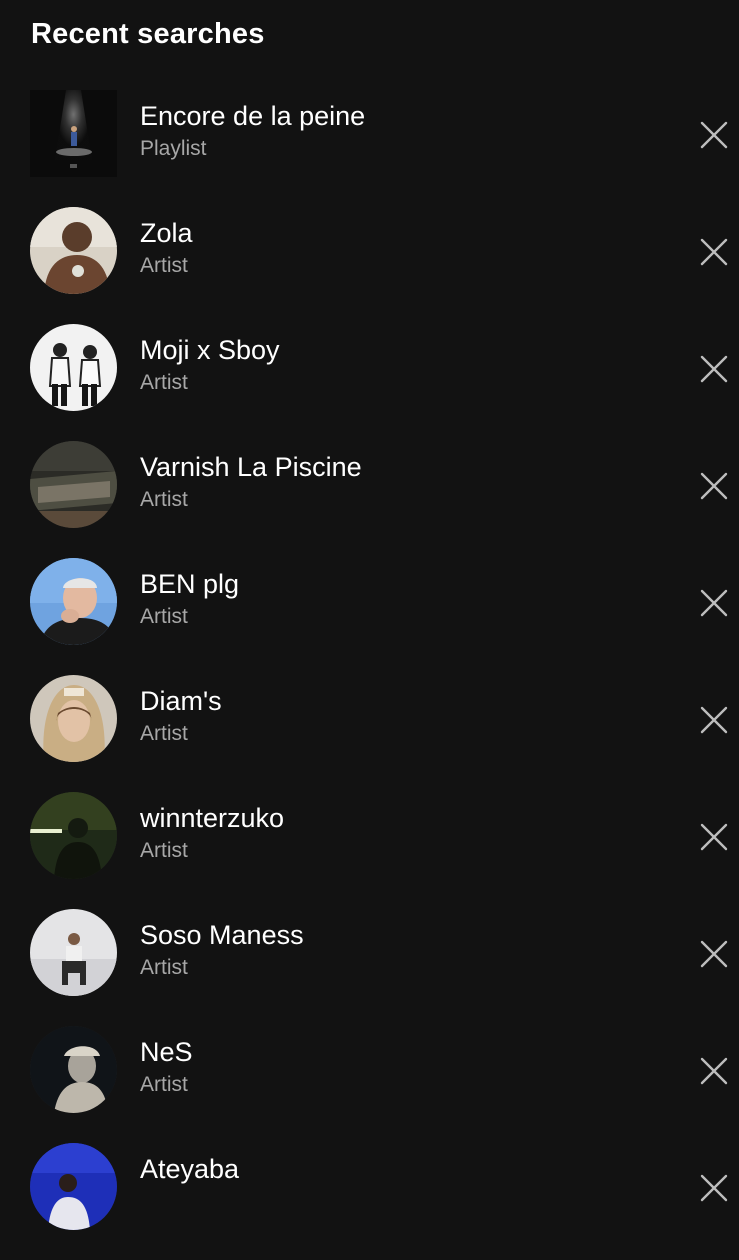 Image resolution: width=739 pixels, height=1260 pixels. What do you see at coordinates (369, 382) in the screenshot?
I see `list-item: Moji x Sboy Artist` at bounding box center [369, 382].